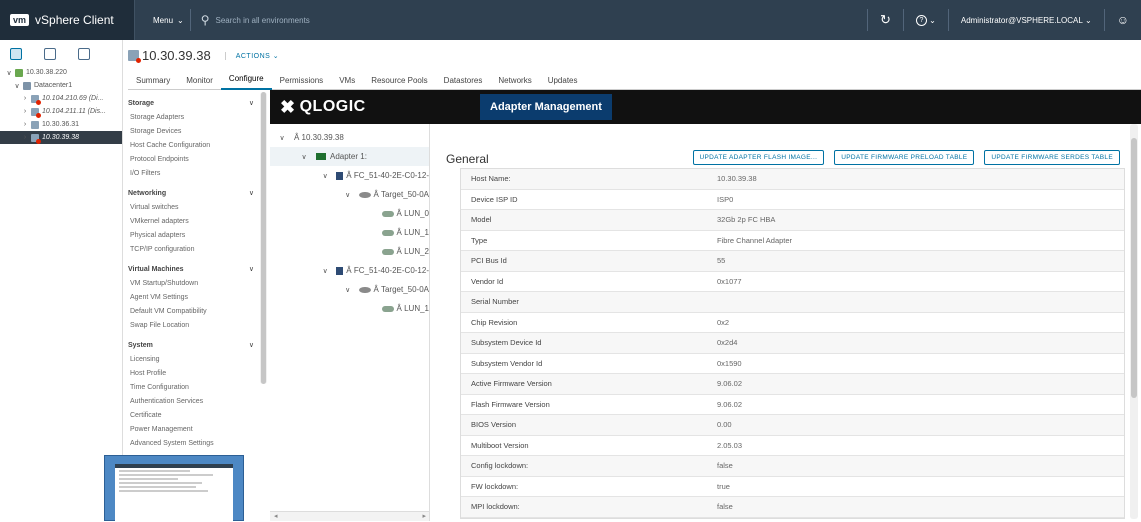  What do you see at coordinates (563, 80) in the screenshot?
I see `tab-updates: Updates` at bounding box center [563, 80].